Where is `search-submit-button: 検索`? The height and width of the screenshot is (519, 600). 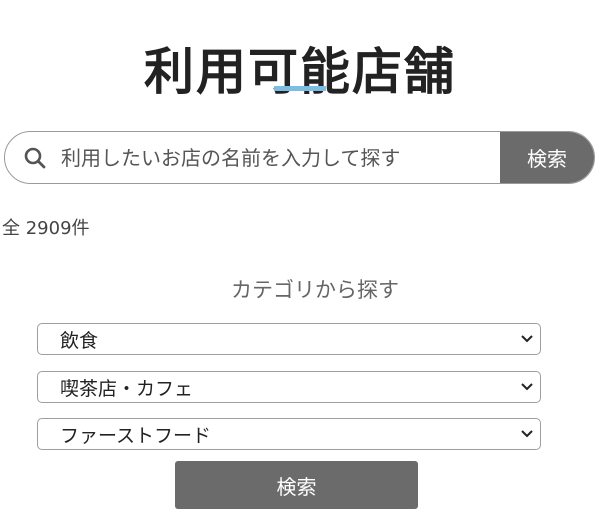 search-submit-button: 検索 is located at coordinates (547, 157).